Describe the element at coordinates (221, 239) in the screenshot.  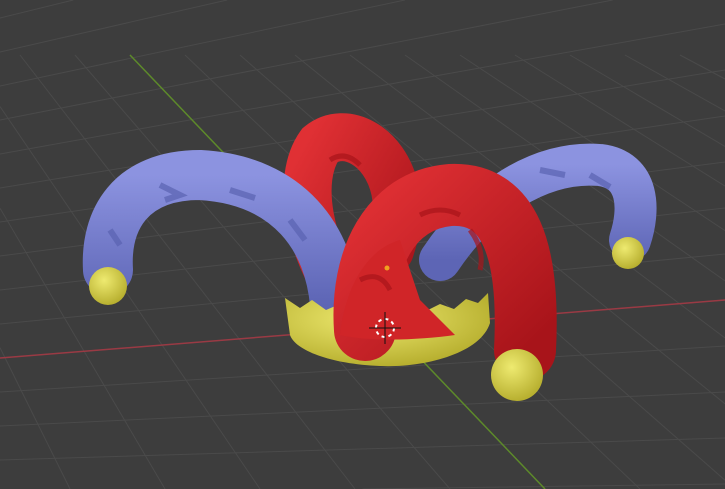
I see `blue-horn-left` at that location.